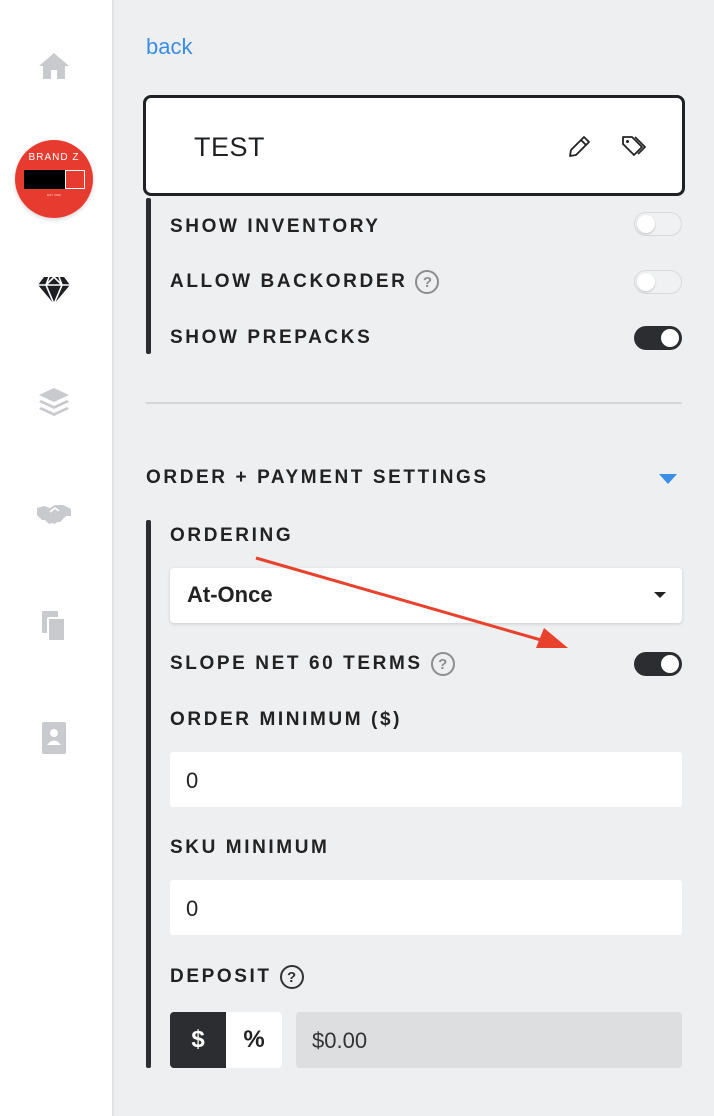 The image size is (714, 1116). Describe the element at coordinates (54, 195) in the screenshot. I see `brand-logo-subtext: EST. 2020` at that location.